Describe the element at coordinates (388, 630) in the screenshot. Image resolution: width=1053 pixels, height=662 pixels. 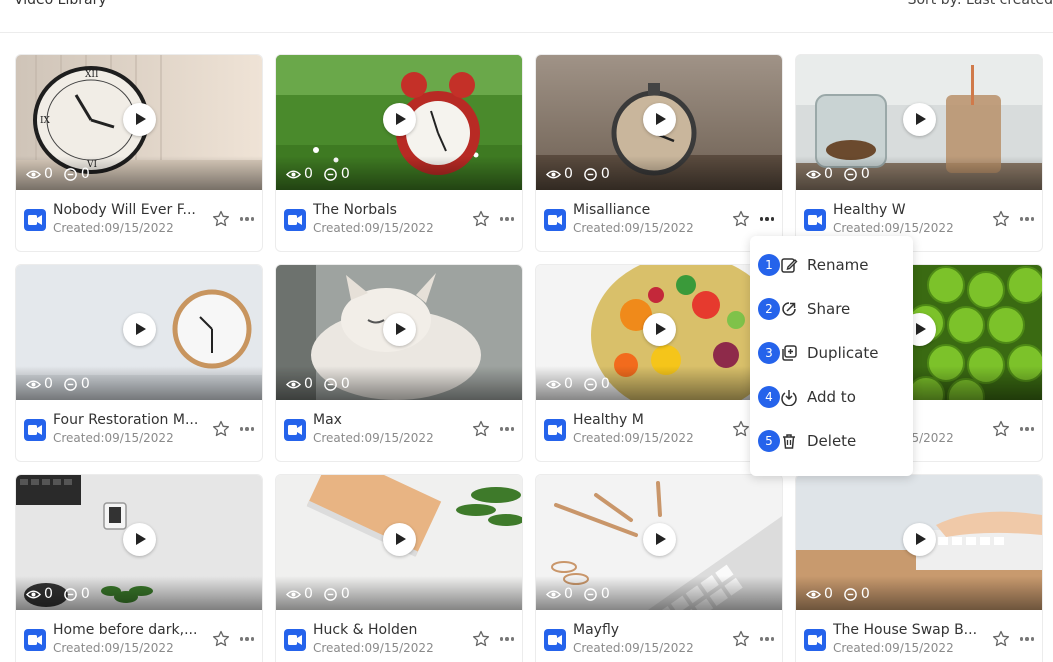
I see `video-title: Huck & Holden` at that location.